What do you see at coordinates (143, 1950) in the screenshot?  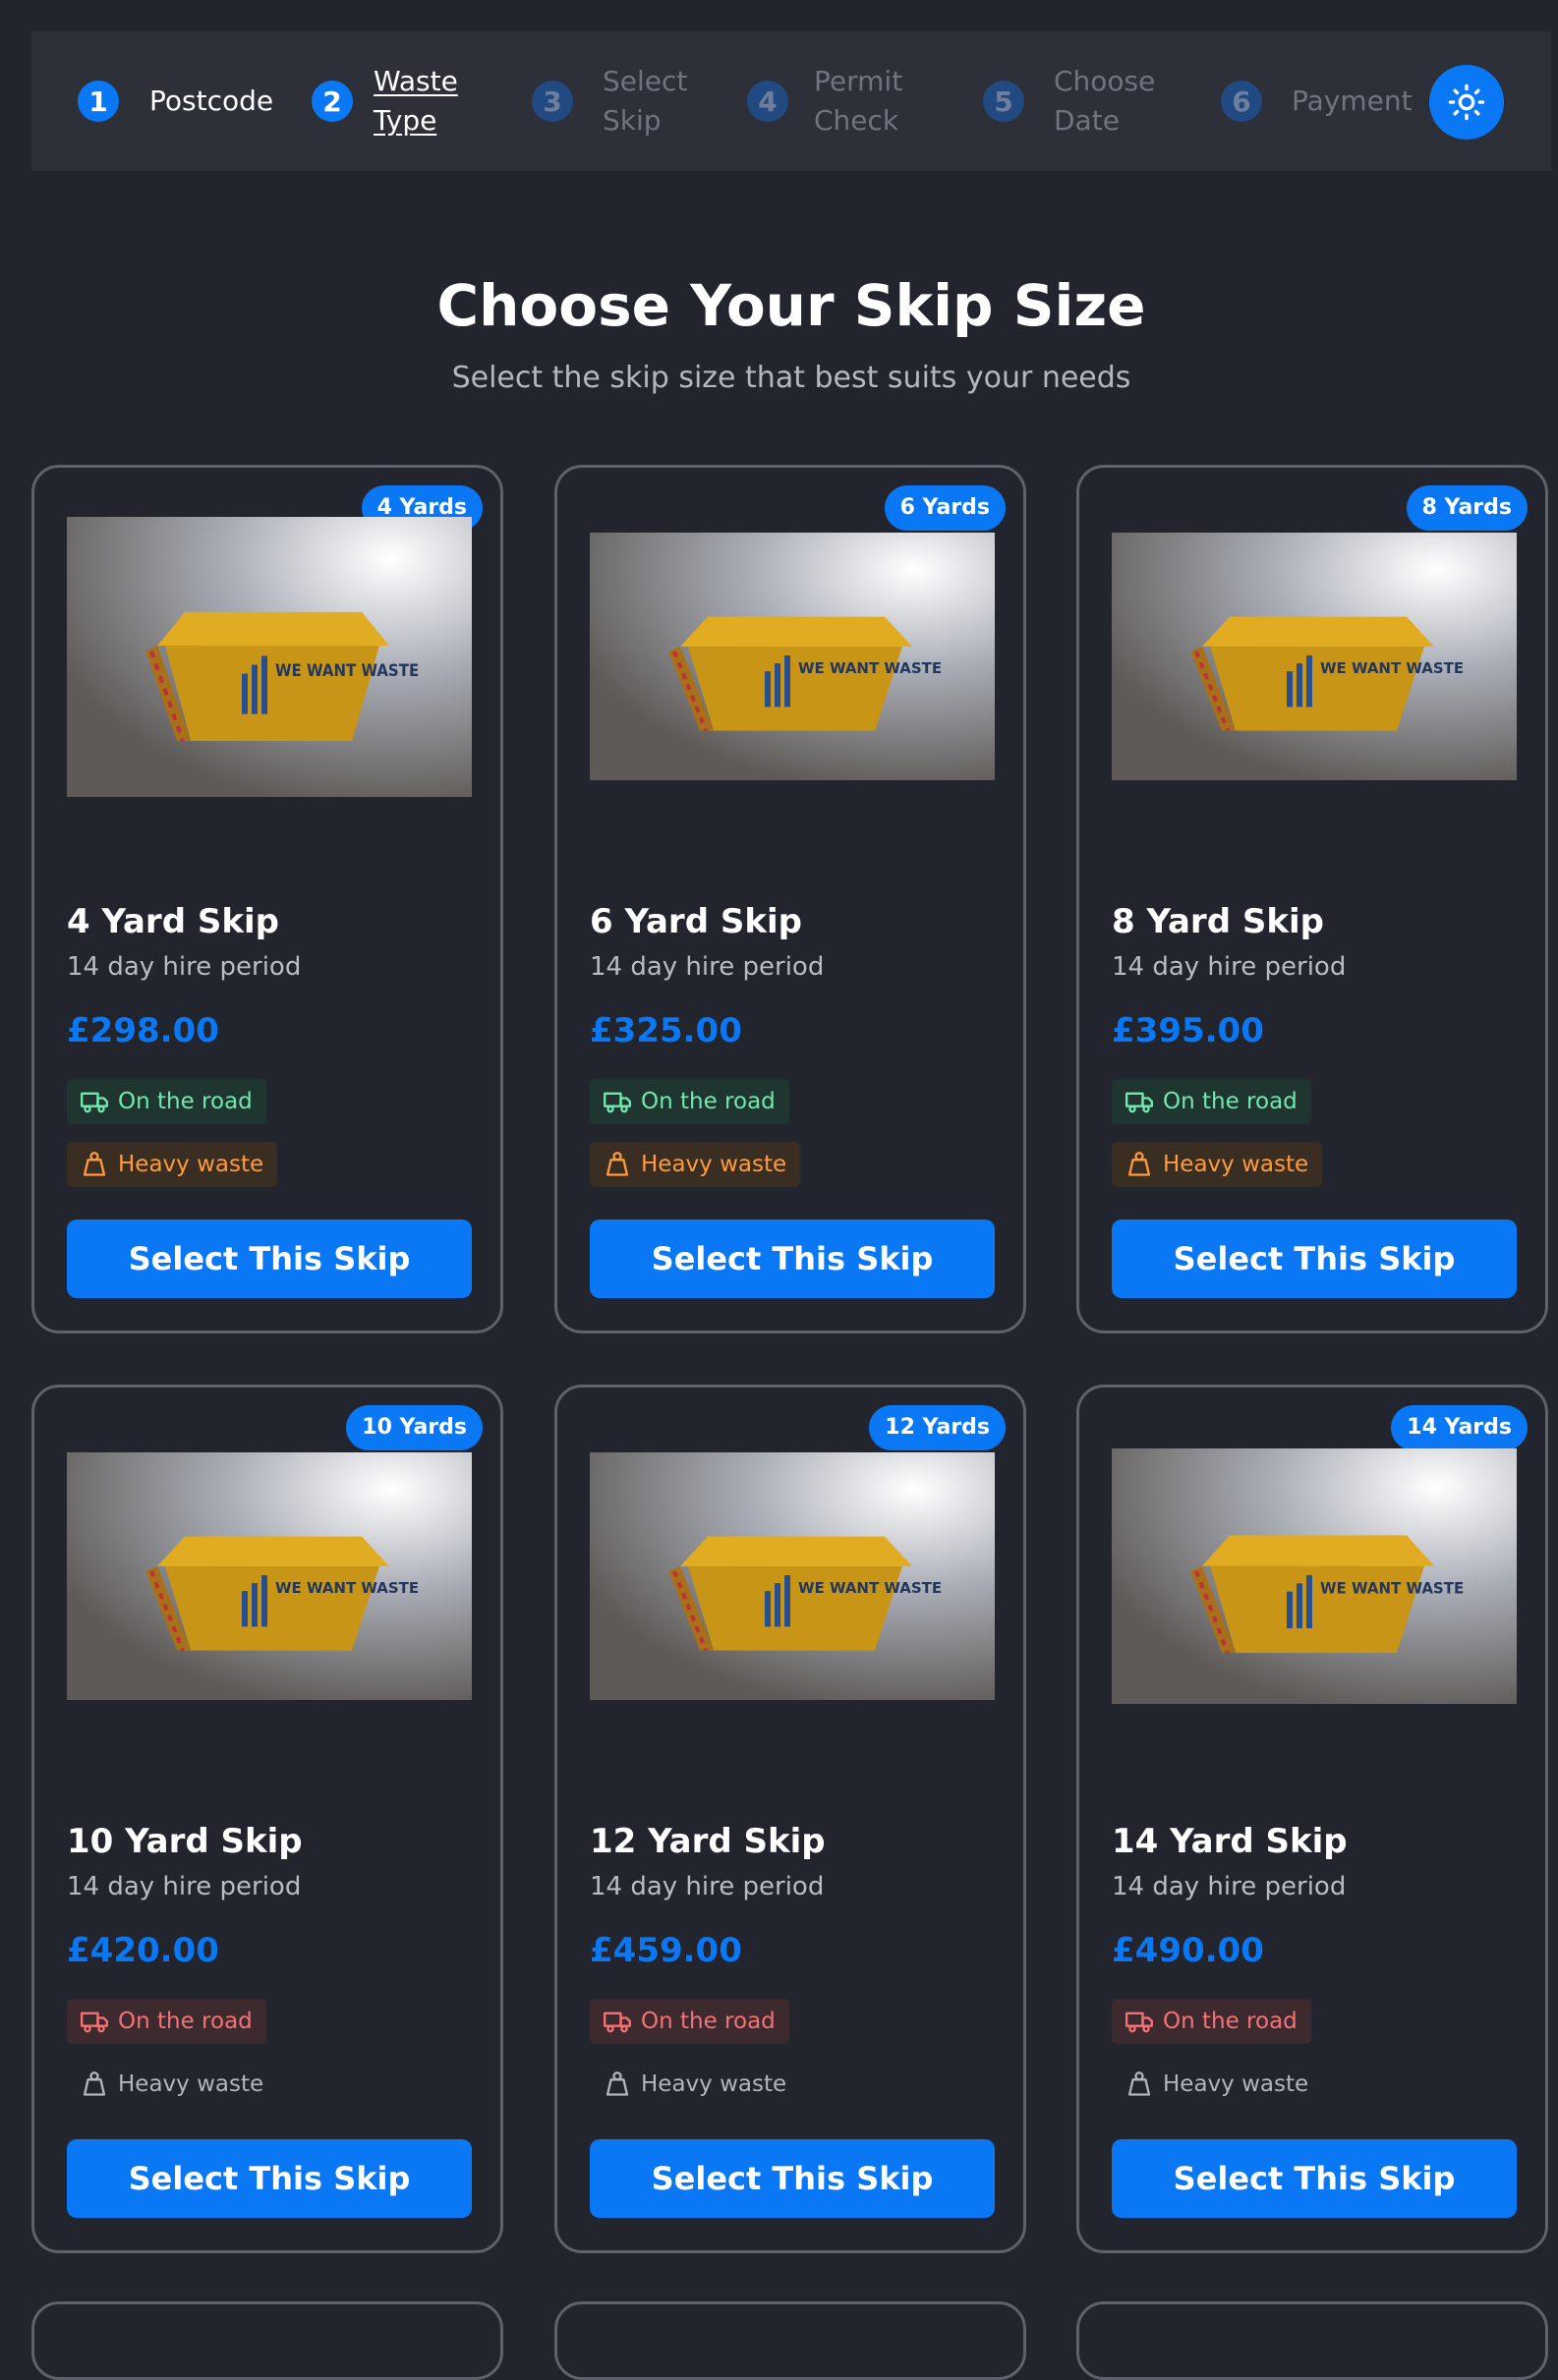 I see `skip-price: £420.00` at bounding box center [143, 1950].